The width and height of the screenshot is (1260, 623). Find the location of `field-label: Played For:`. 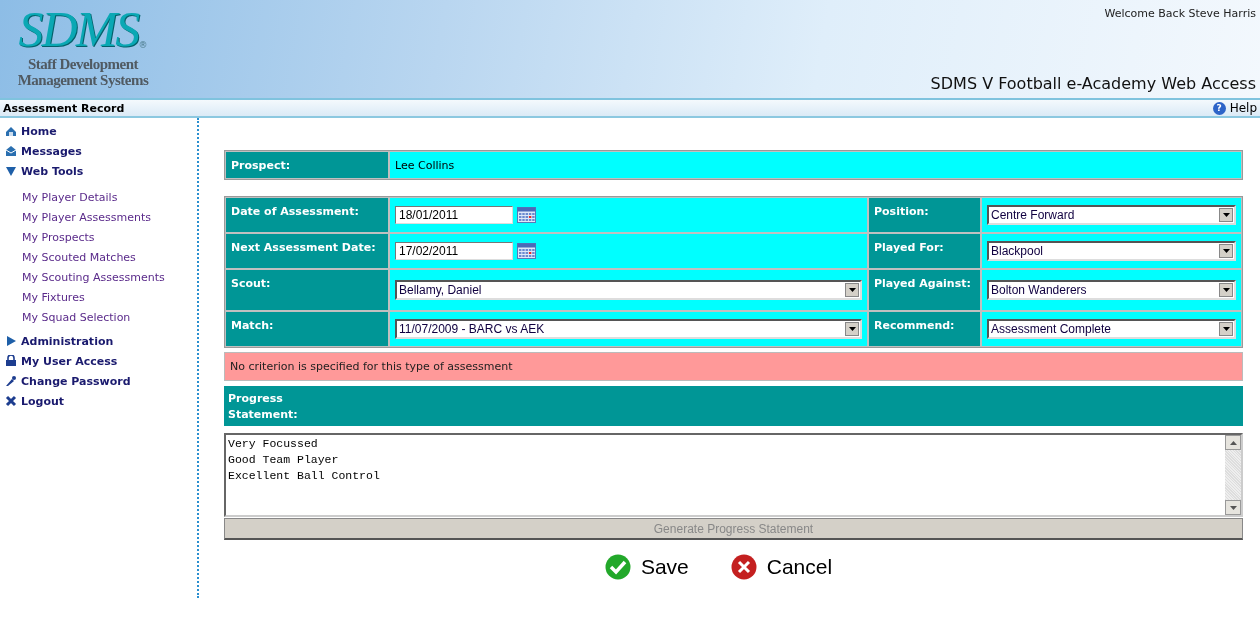

field-label: Played For: is located at coordinates (924, 251).